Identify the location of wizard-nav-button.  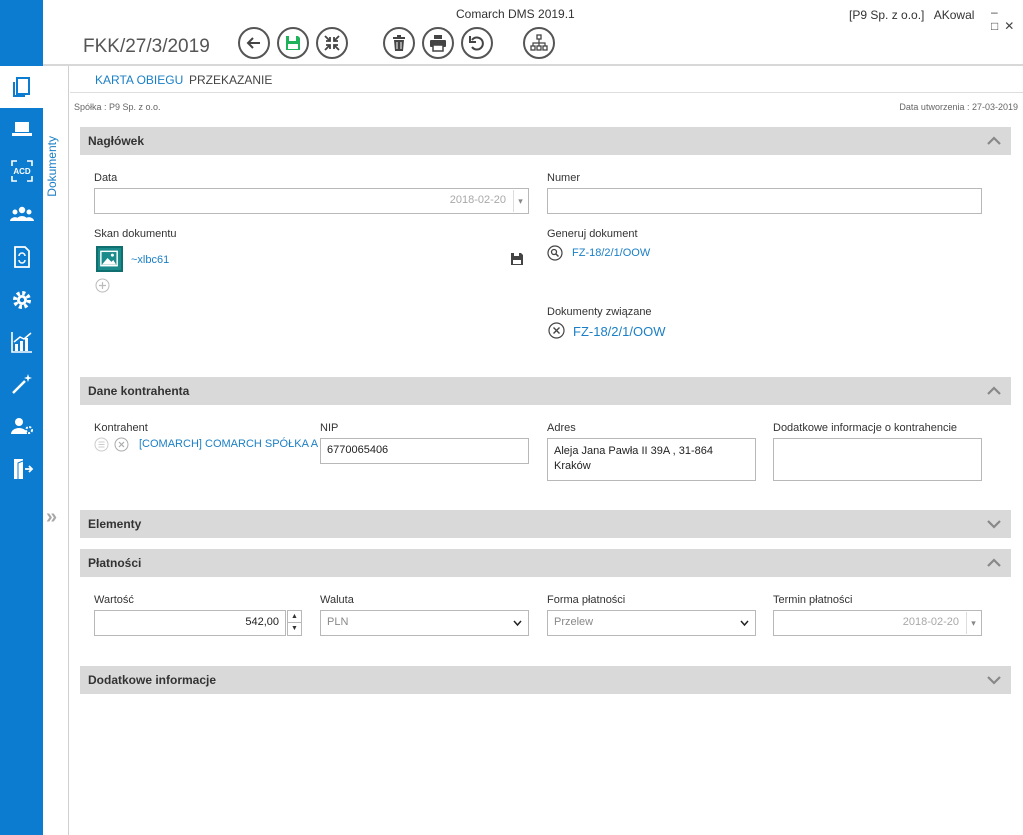
(21, 384).